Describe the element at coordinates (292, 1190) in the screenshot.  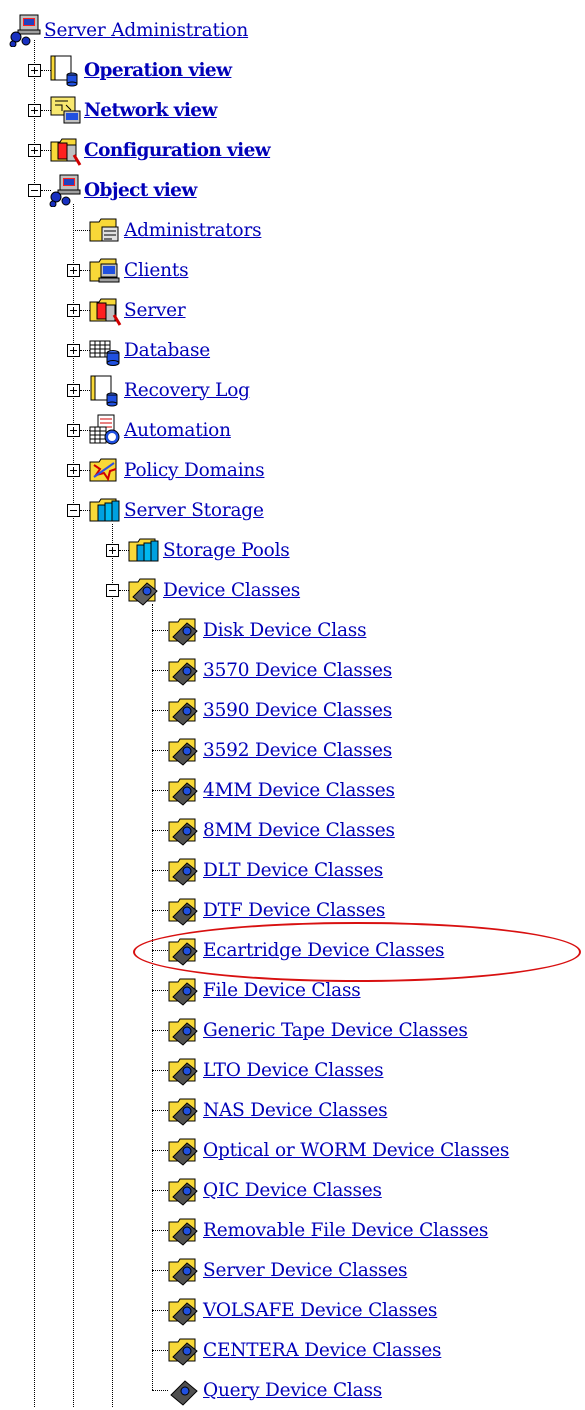
I see `tree-label-qic-device-classes: QIC Device Classes` at that location.